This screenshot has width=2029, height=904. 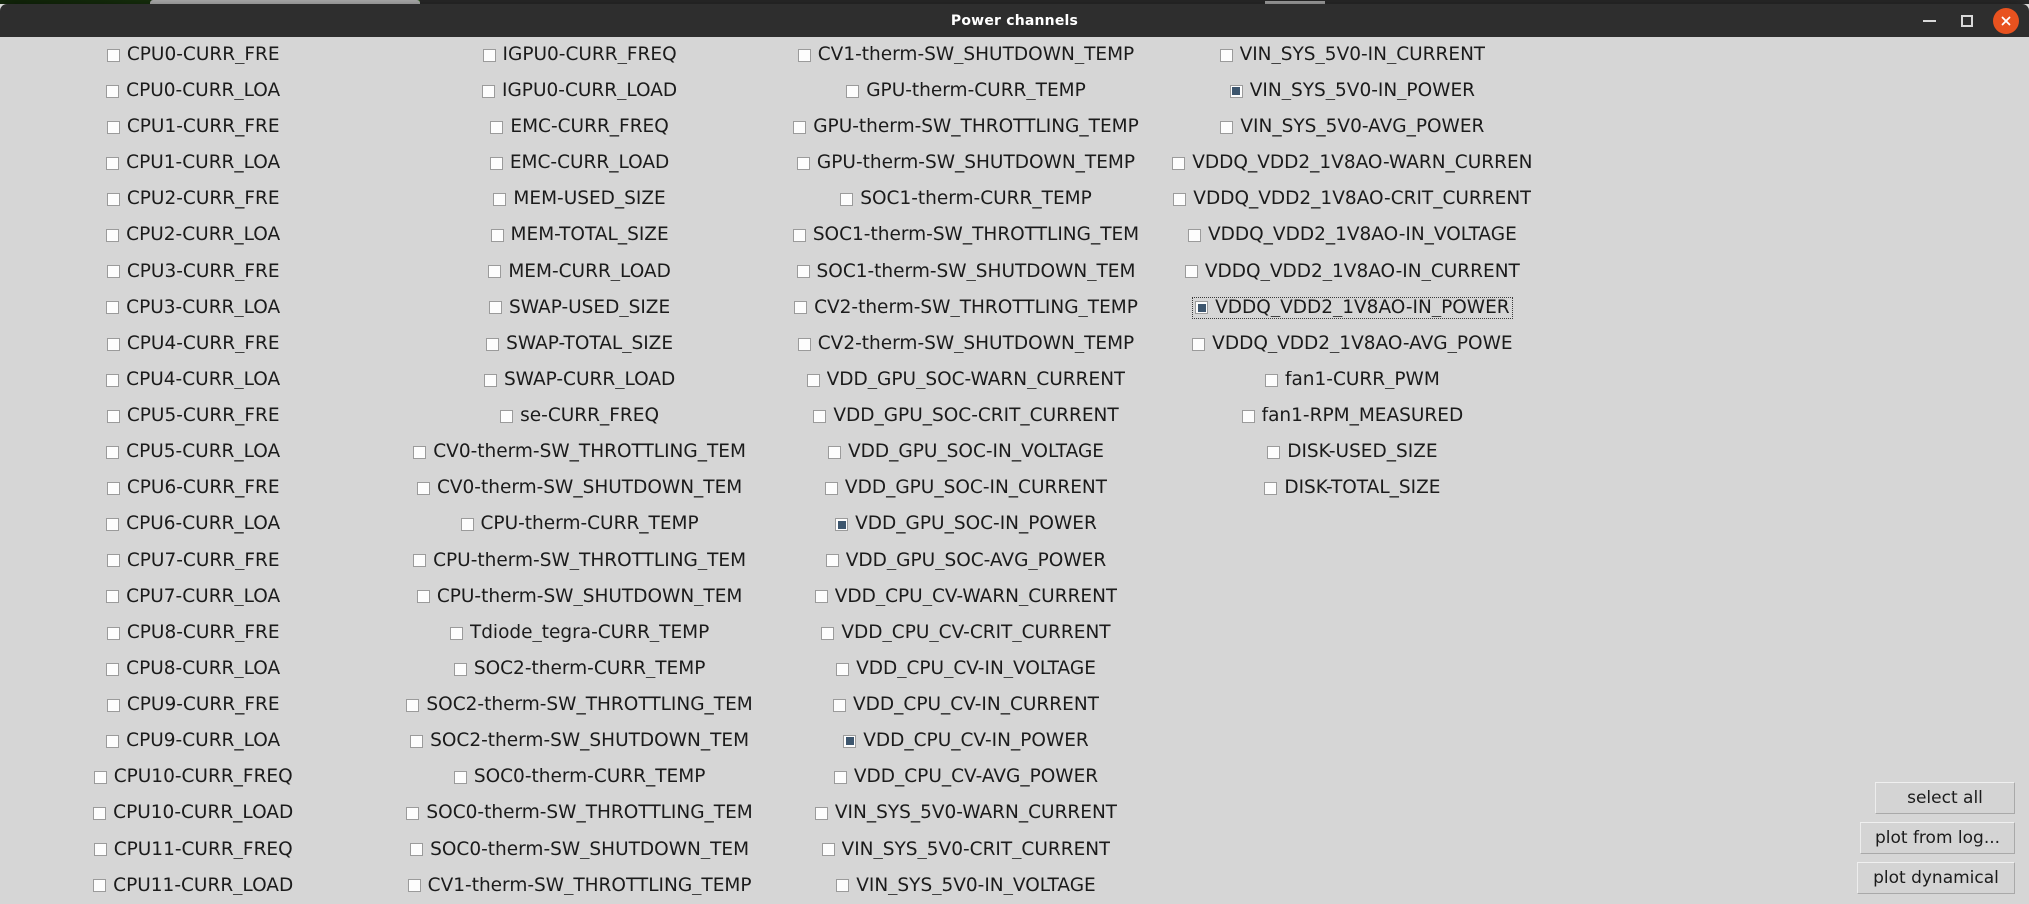 I want to click on channel-checkbox: CPU9-CURR_FRE, so click(x=193, y=705).